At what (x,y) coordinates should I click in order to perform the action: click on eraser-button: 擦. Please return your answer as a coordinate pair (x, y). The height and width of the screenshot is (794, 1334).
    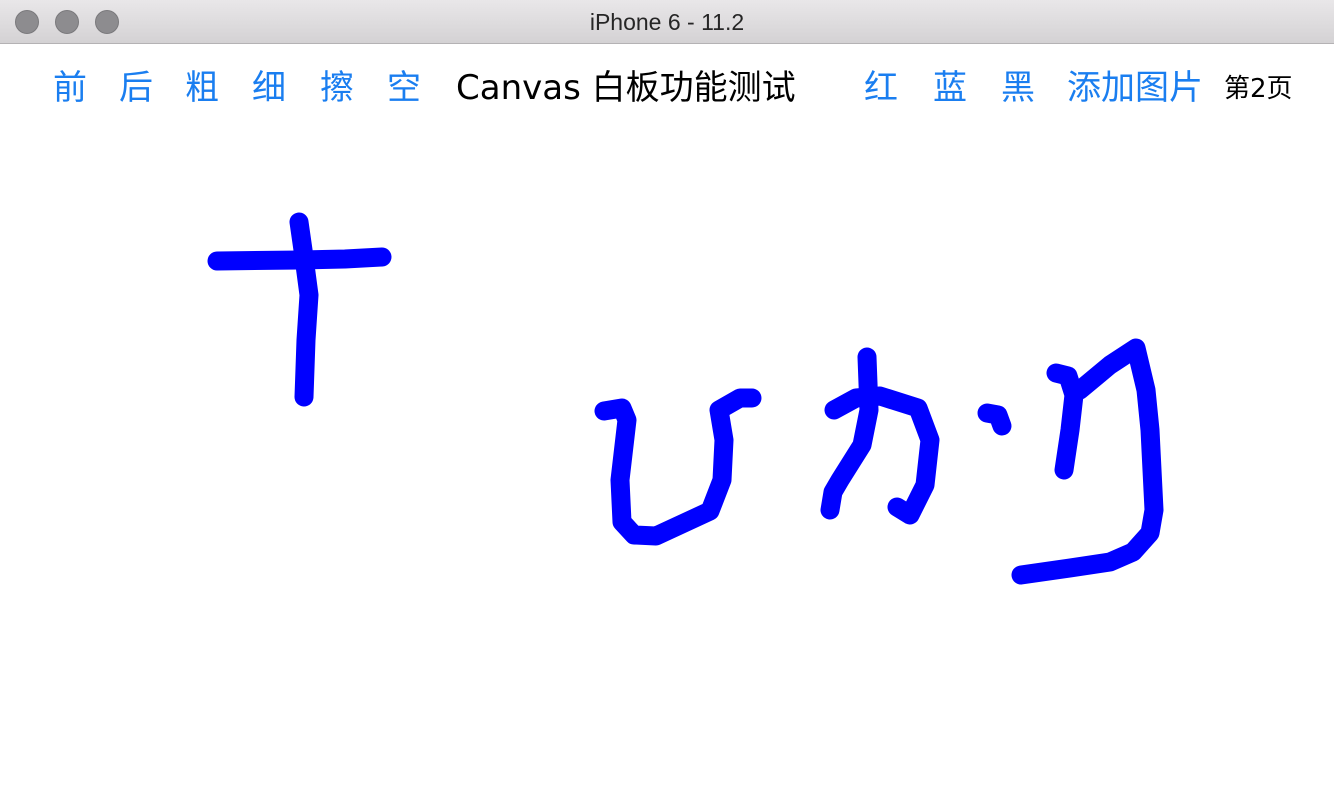
    Looking at the image, I should click on (337, 88).